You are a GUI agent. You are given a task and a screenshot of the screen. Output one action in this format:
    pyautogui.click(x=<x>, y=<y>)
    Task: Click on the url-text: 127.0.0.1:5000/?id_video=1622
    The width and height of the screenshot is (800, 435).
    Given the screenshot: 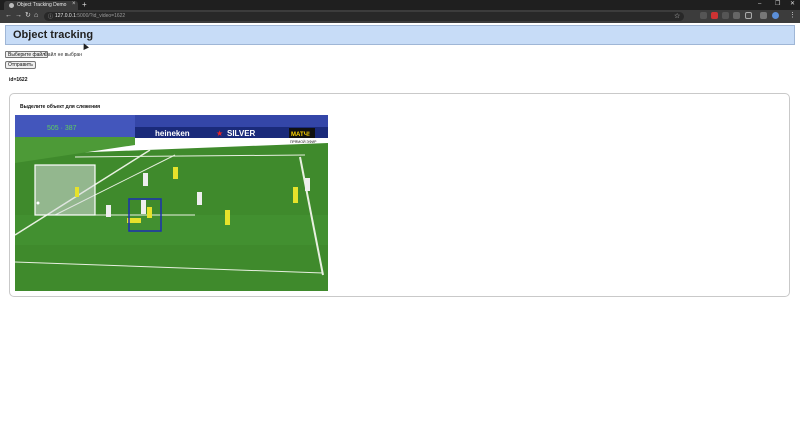 What is the action you would take?
    pyautogui.click(x=90, y=16)
    